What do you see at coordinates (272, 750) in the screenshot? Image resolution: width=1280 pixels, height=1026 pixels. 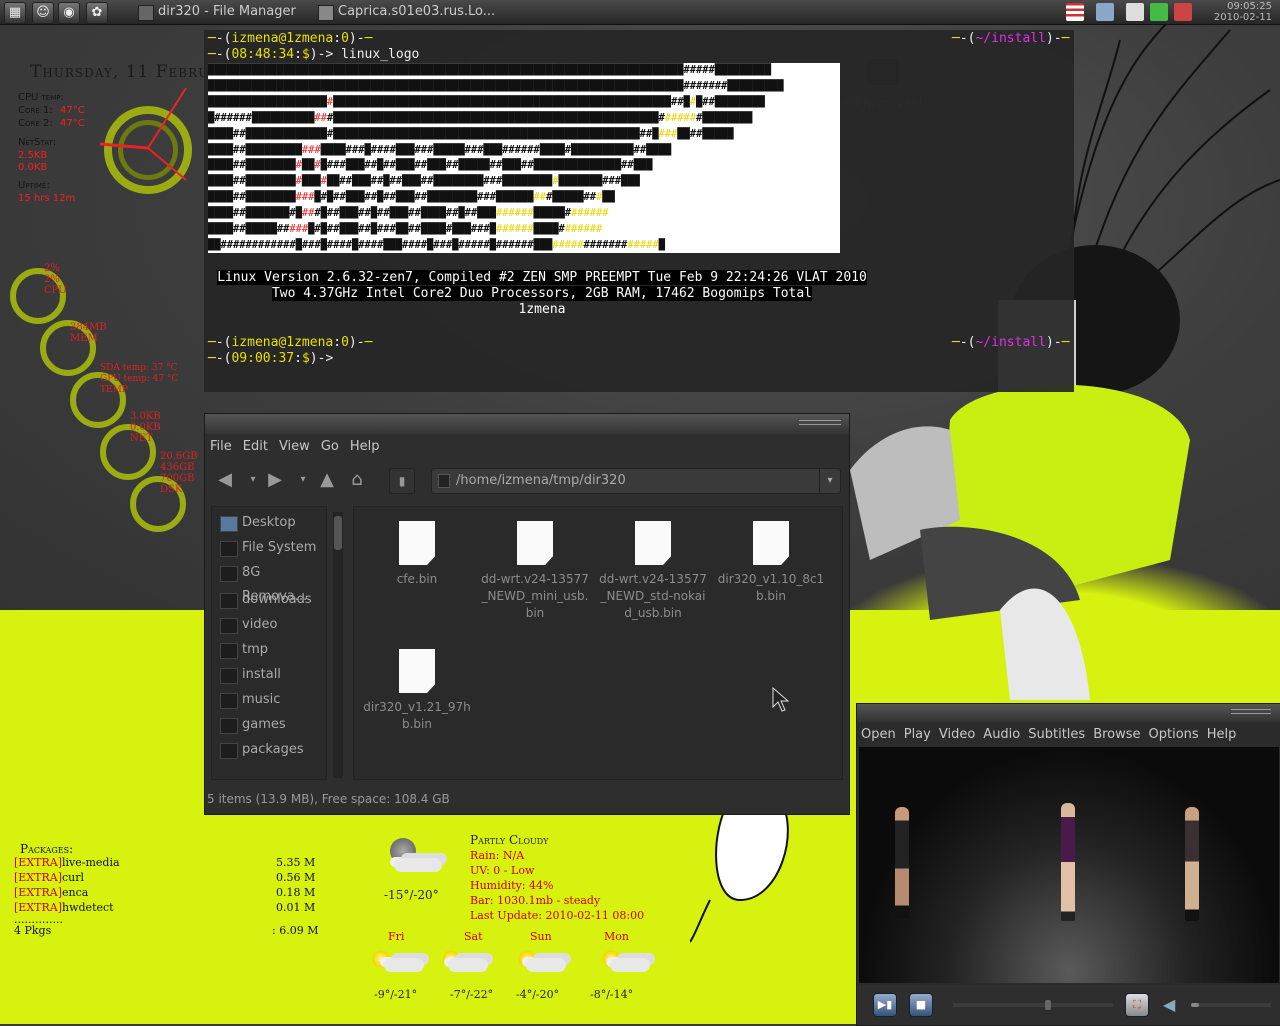 I see `sidebar-item-packages: packages` at bounding box center [272, 750].